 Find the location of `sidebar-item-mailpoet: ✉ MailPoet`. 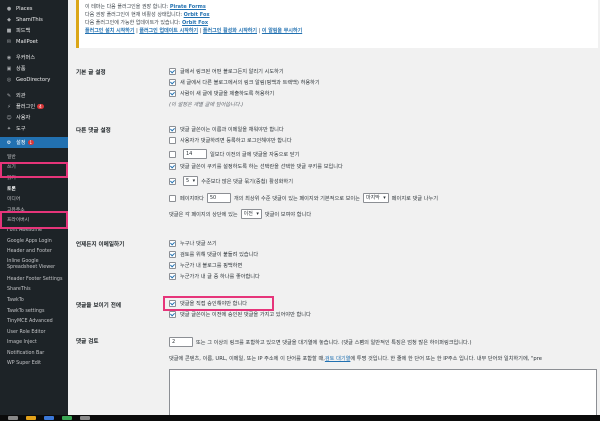

sidebar-item-mailpoet: ✉ MailPoet is located at coordinates (34, 41).